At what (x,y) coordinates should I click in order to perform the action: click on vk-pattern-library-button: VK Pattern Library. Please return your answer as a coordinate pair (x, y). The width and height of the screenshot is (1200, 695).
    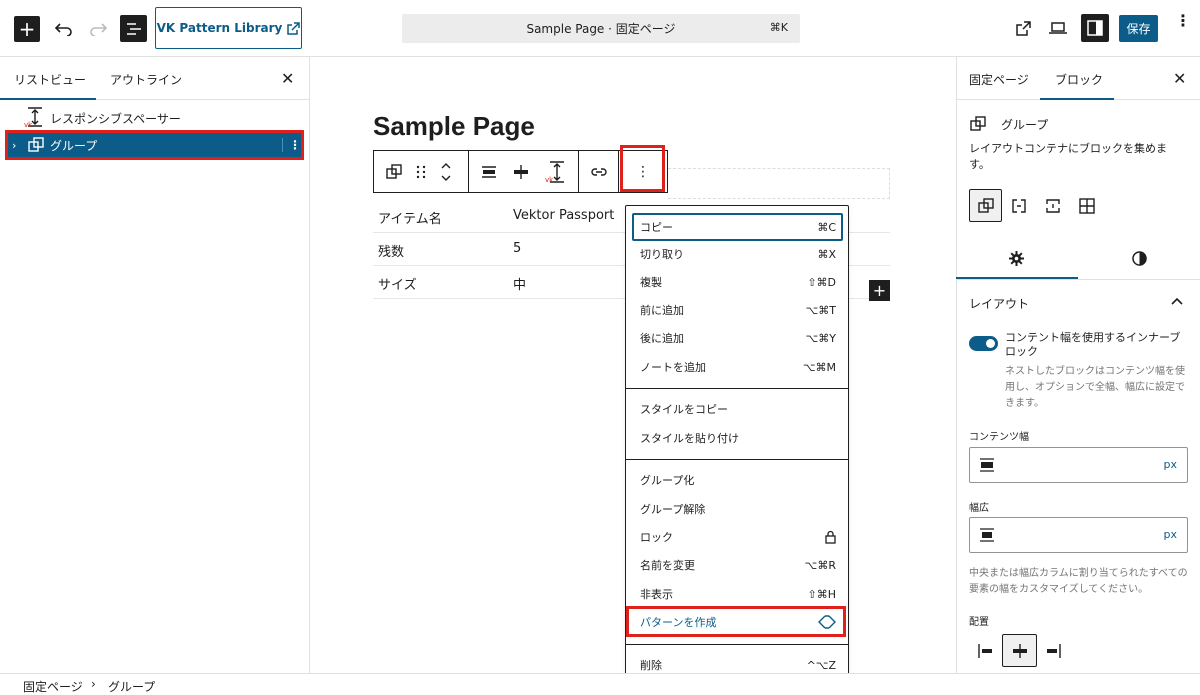
    Looking at the image, I should click on (228, 28).